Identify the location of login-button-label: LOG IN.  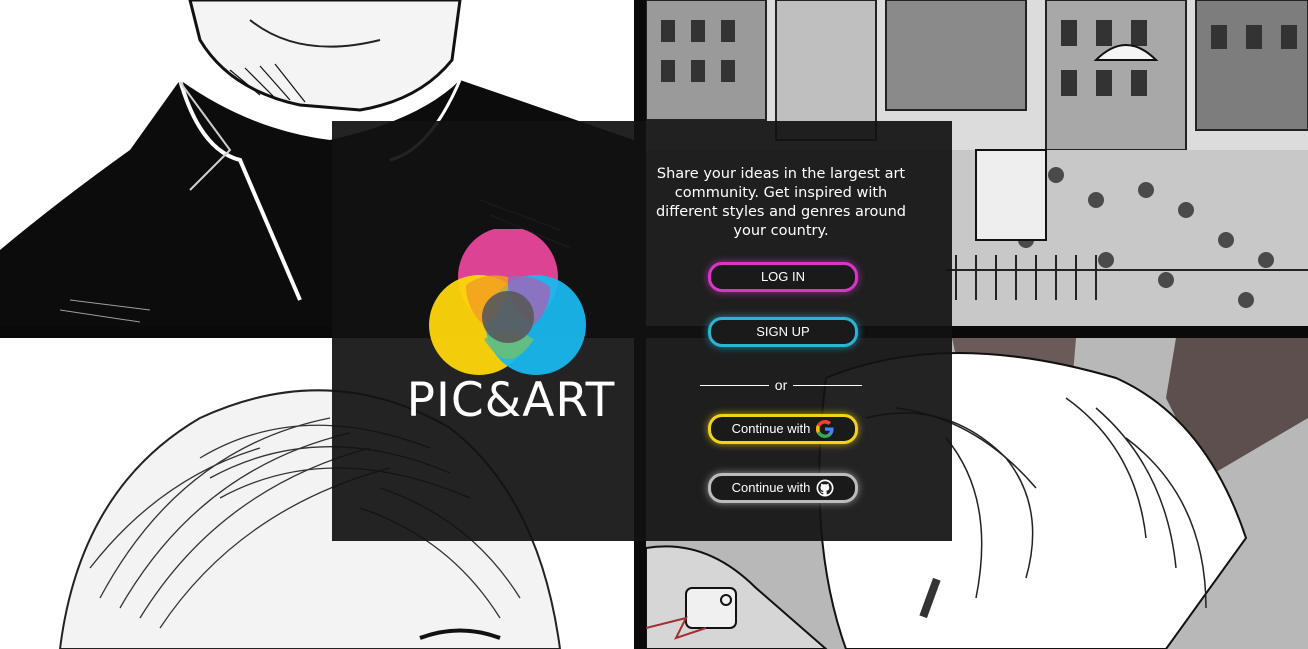
(783, 276).